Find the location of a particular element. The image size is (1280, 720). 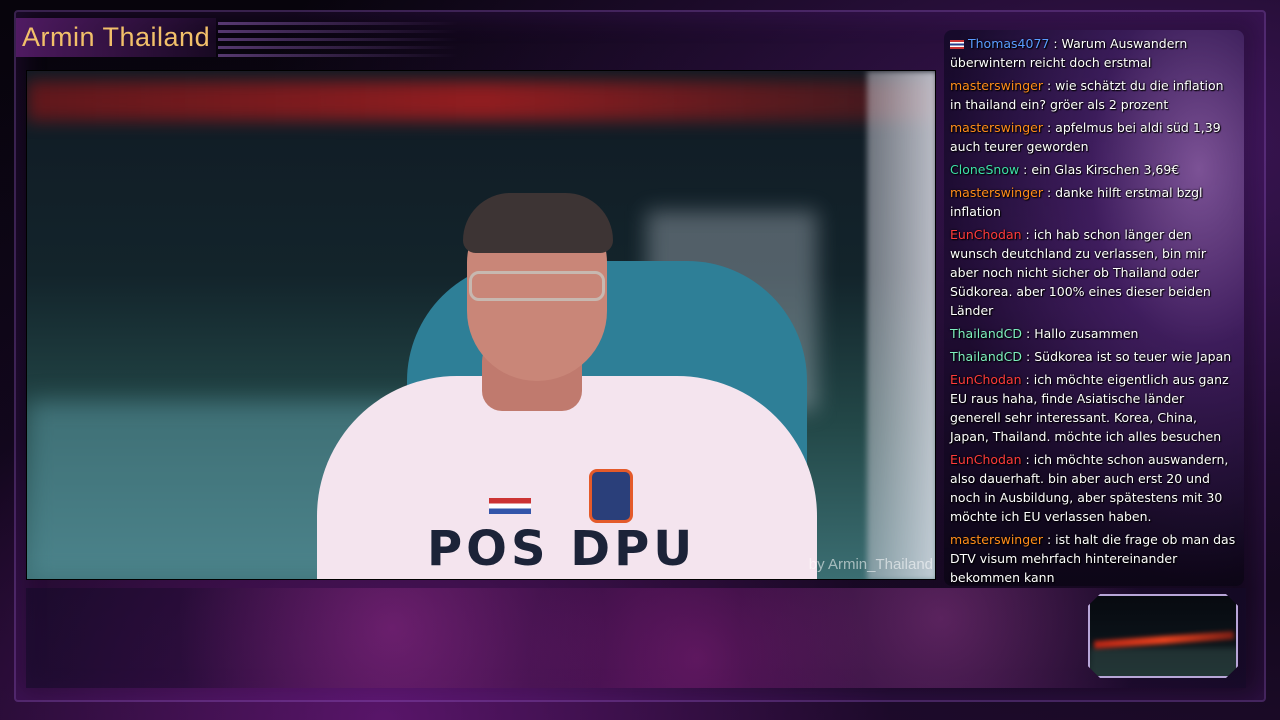

chat-message: CloneSnow : ein Glas Kirschen 3,69€ is located at coordinates (1094, 169).